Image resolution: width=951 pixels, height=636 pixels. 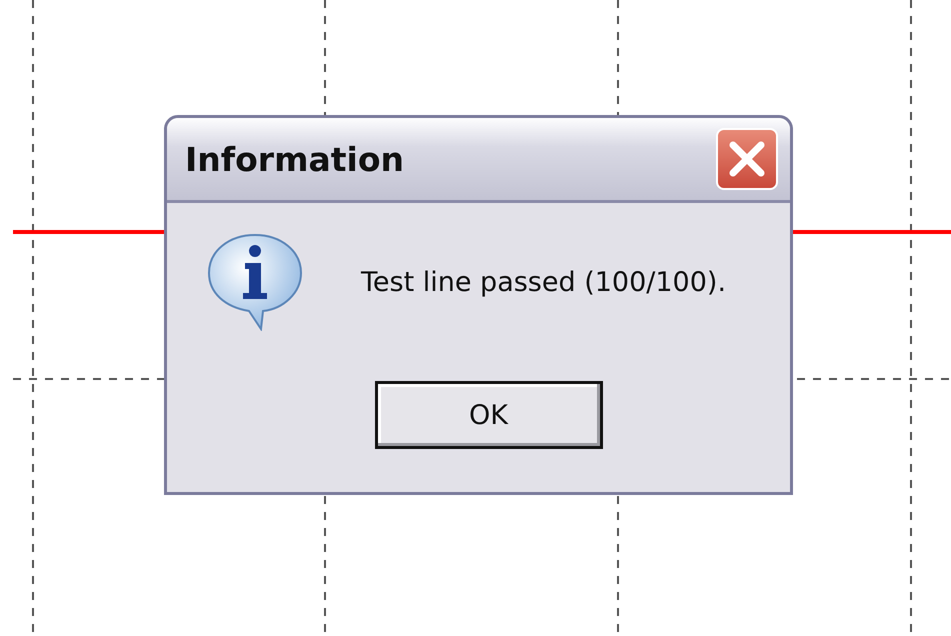 I want to click on close-icon, so click(x=747, y=159).